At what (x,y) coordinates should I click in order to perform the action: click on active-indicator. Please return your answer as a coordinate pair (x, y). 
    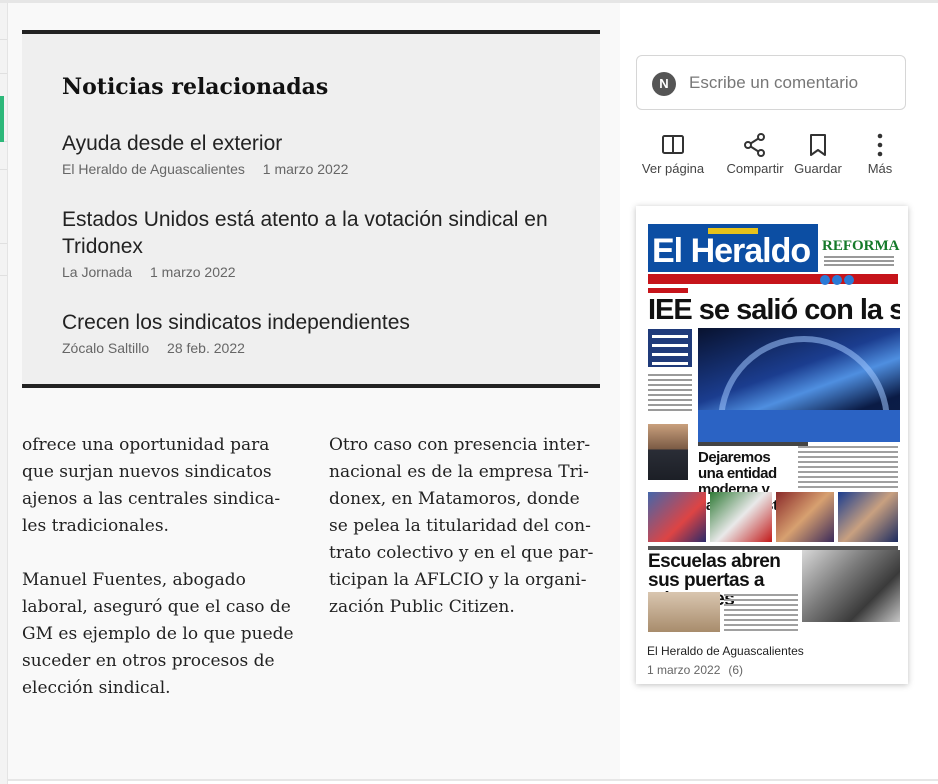
    Looking at the image, I should click on (2, 119).